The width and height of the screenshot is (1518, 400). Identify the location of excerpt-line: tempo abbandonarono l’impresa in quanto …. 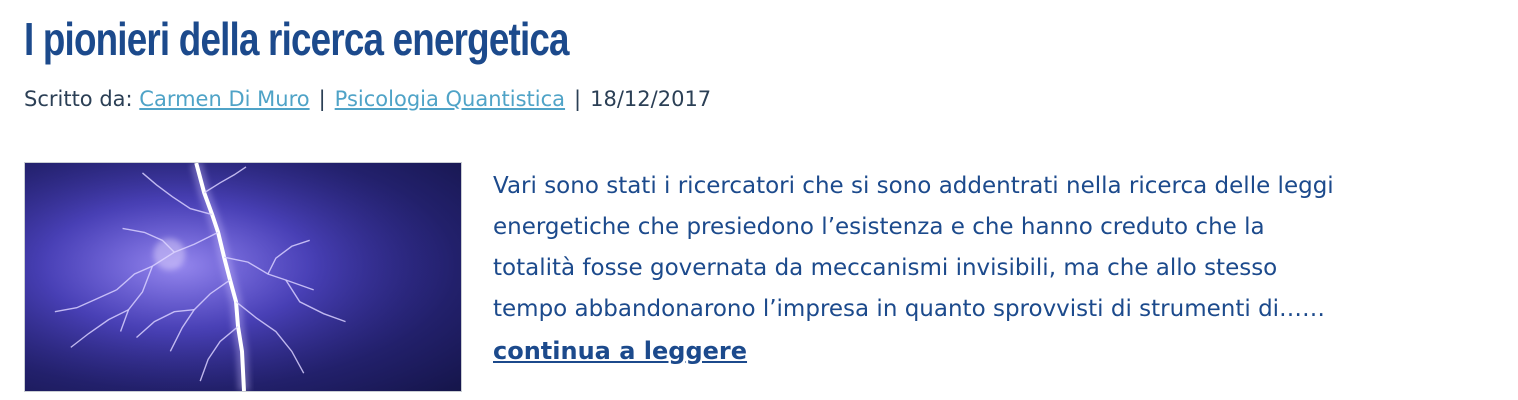
(909, 309).